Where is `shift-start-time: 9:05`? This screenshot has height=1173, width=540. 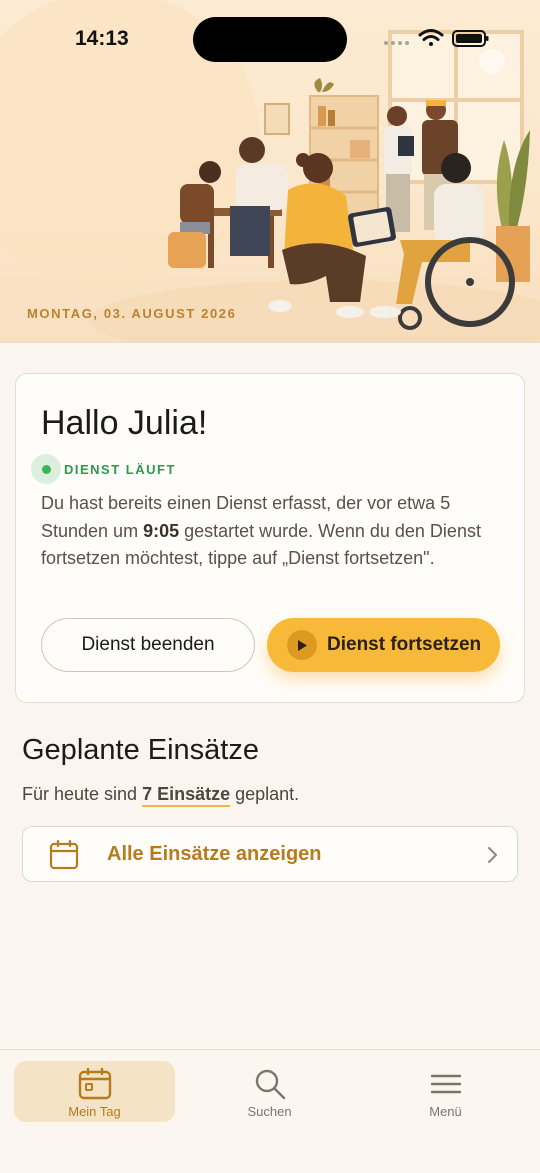
shift-start-time: 9:05 is located at coordinates (161, 530).